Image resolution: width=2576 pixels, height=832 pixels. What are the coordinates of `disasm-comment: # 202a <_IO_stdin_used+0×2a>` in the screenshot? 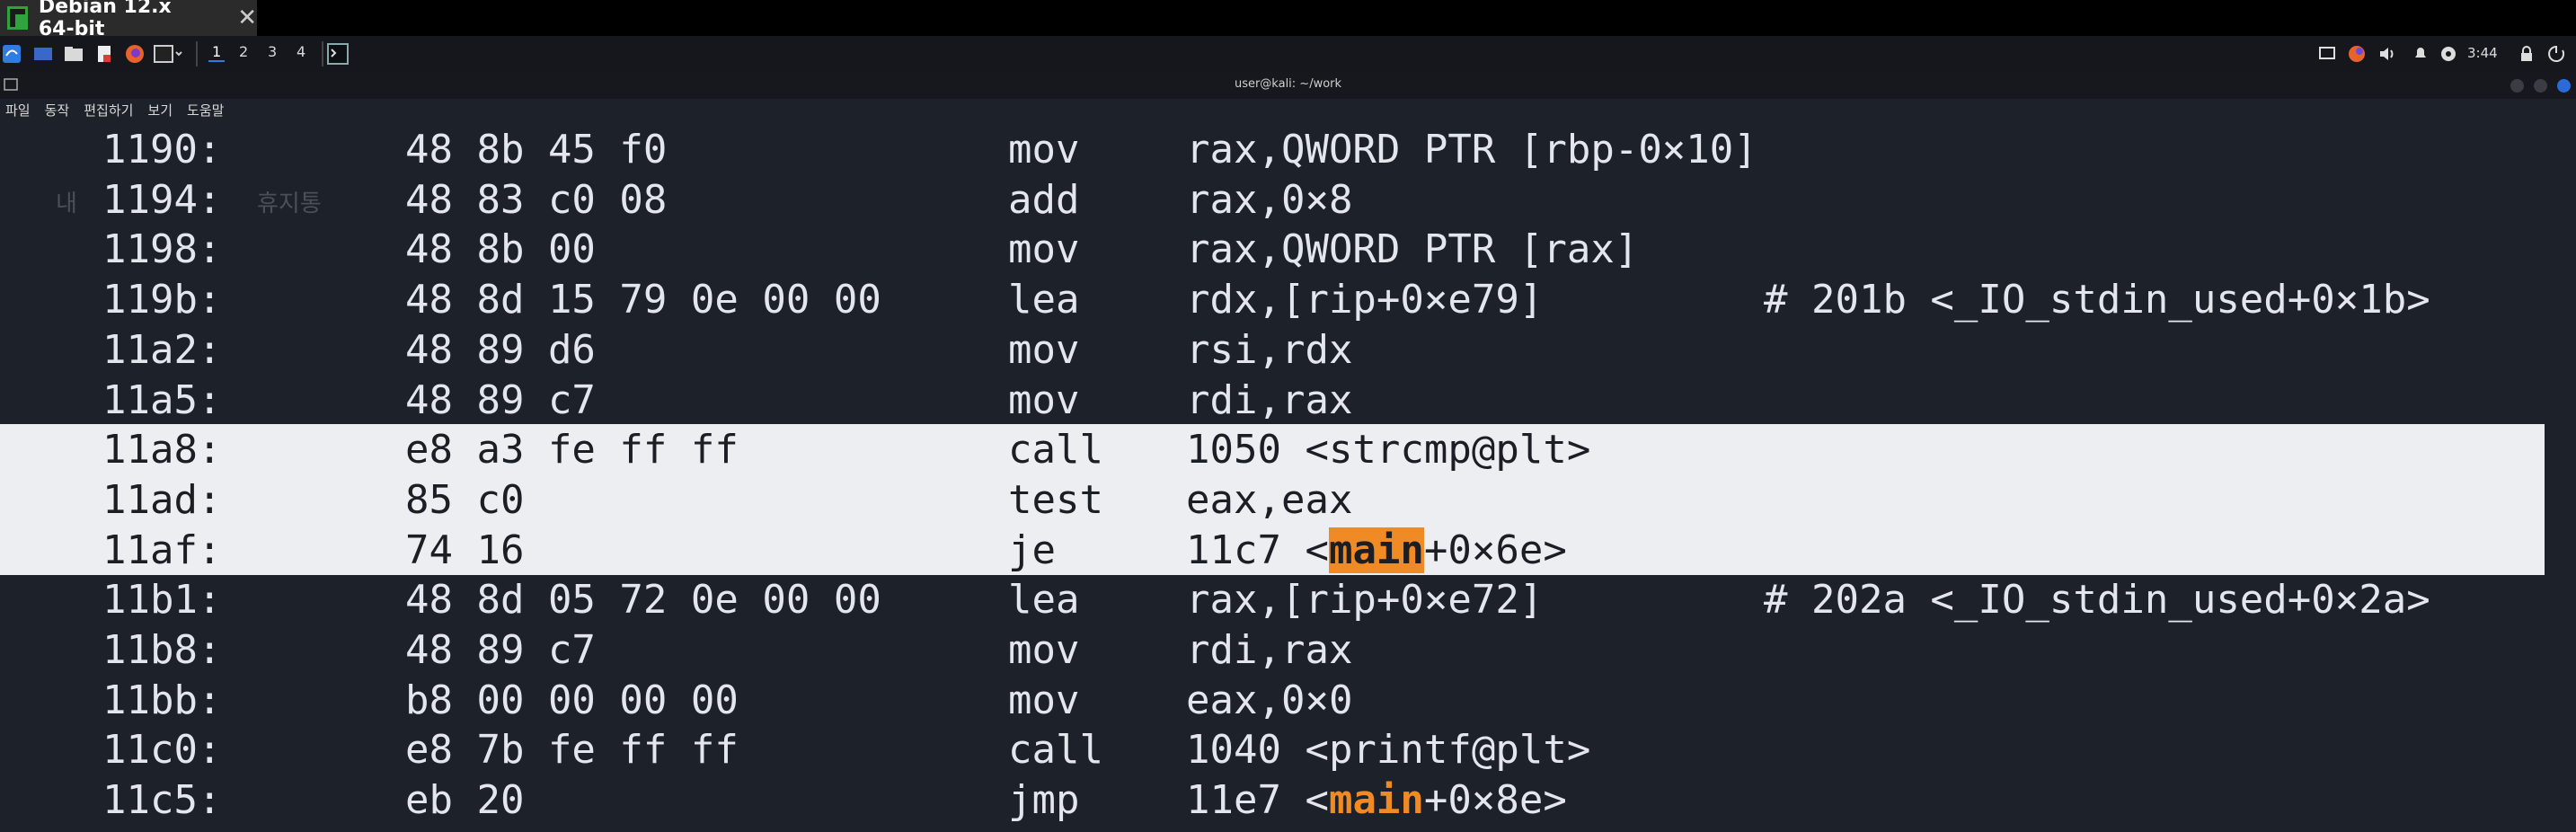 It's located at (2097, 600).